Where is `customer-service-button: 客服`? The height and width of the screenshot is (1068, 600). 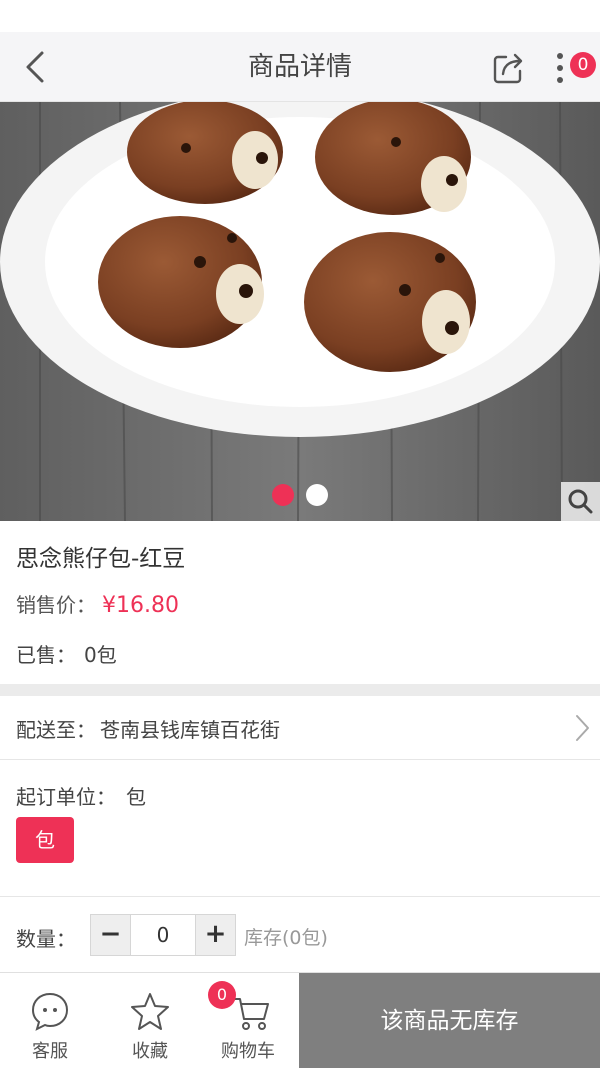
customer-service-button: 客服 is located at coordinates (50, 1020).